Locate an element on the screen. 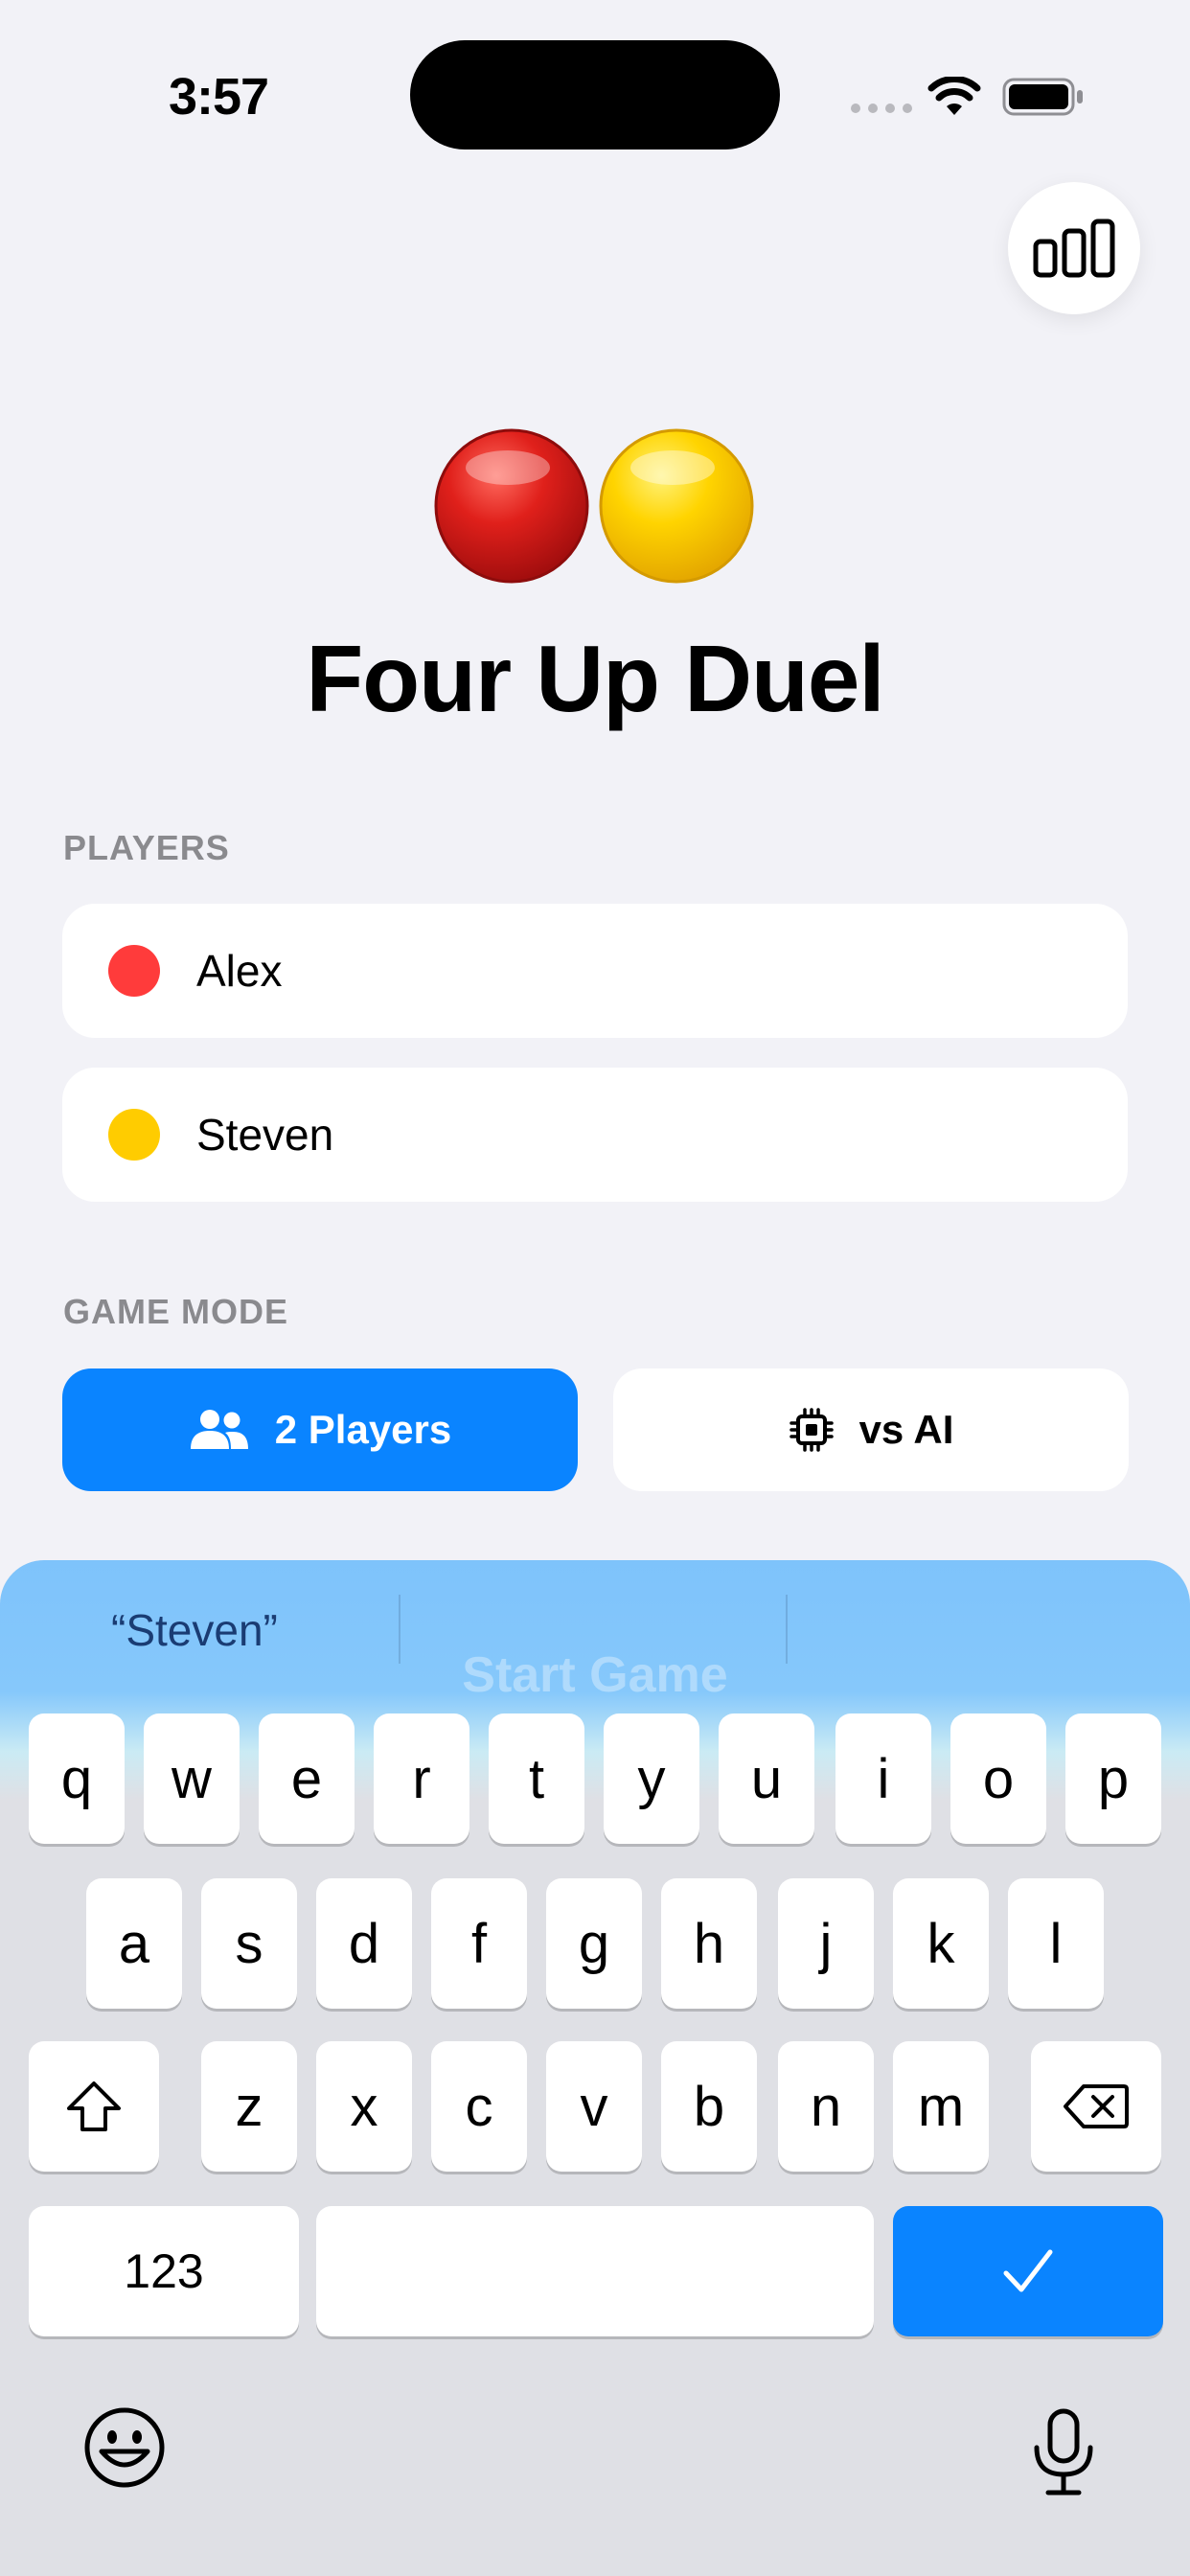  two-players-label: 2 Players is located at coordinates (363, 1429).